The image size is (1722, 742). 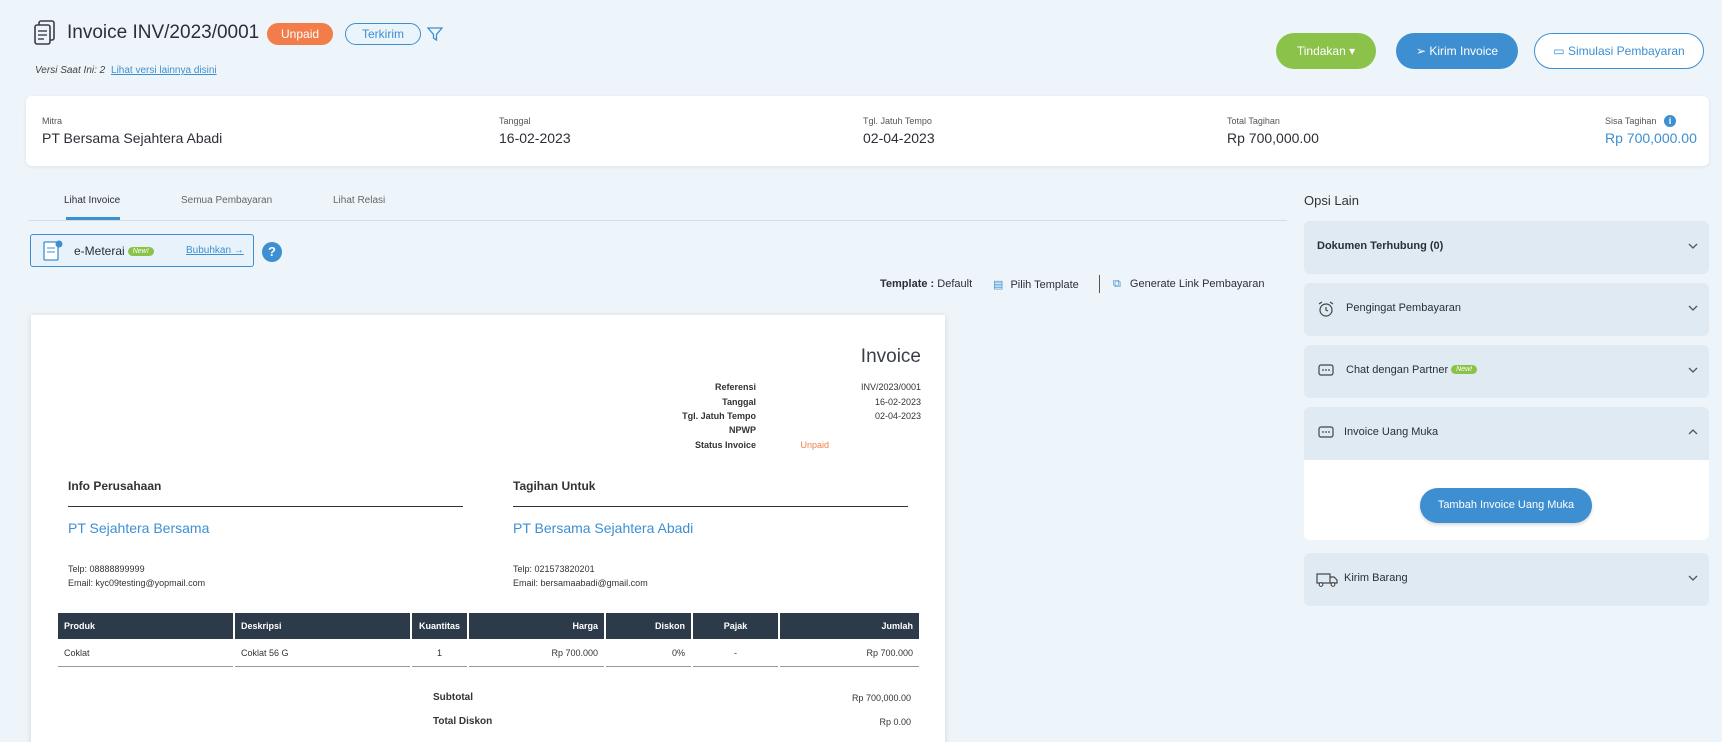 I want to click on send-icon: ➢, so click(x=1422, y=51).